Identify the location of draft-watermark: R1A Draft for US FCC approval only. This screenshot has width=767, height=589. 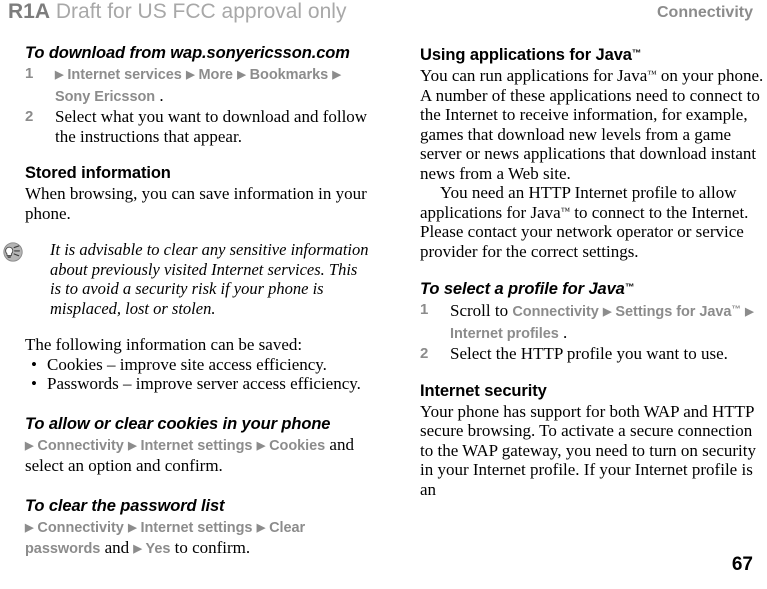
(177, 12).